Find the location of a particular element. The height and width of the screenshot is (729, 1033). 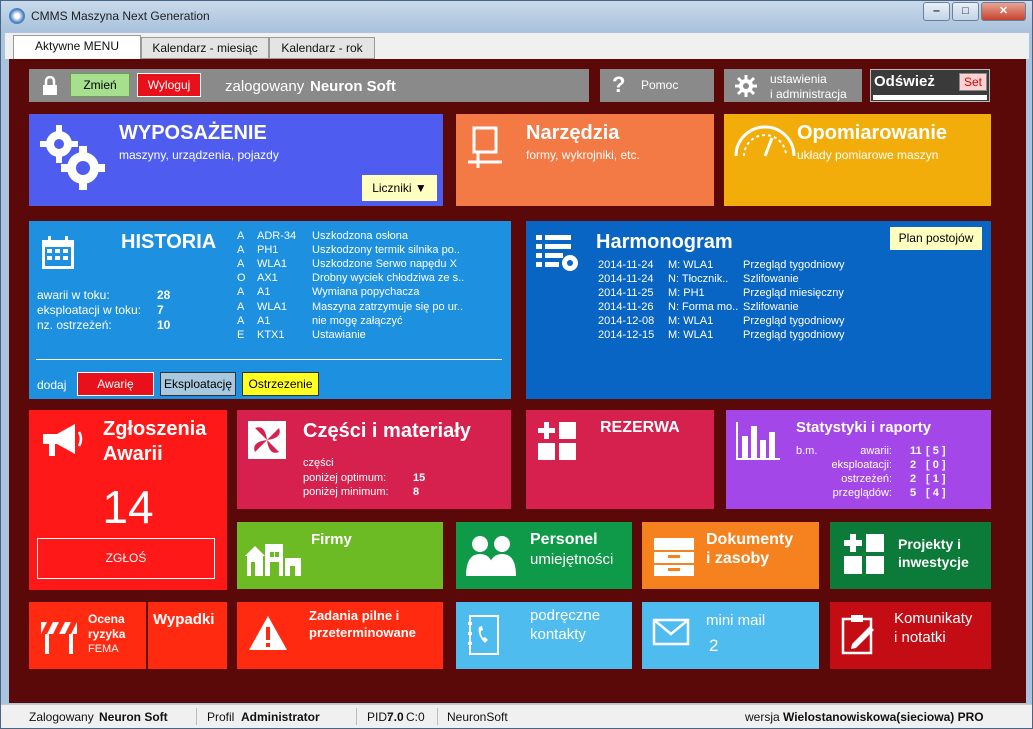

history-row-desc: Uszkodzony termik silnika po.. is located at coordinates (386, 250).